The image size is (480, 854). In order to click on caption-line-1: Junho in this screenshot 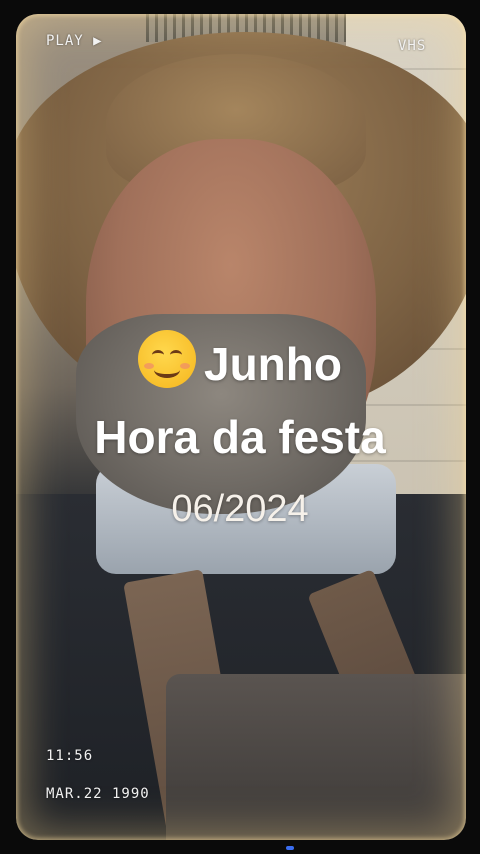, I will do `click(240, 360)`.